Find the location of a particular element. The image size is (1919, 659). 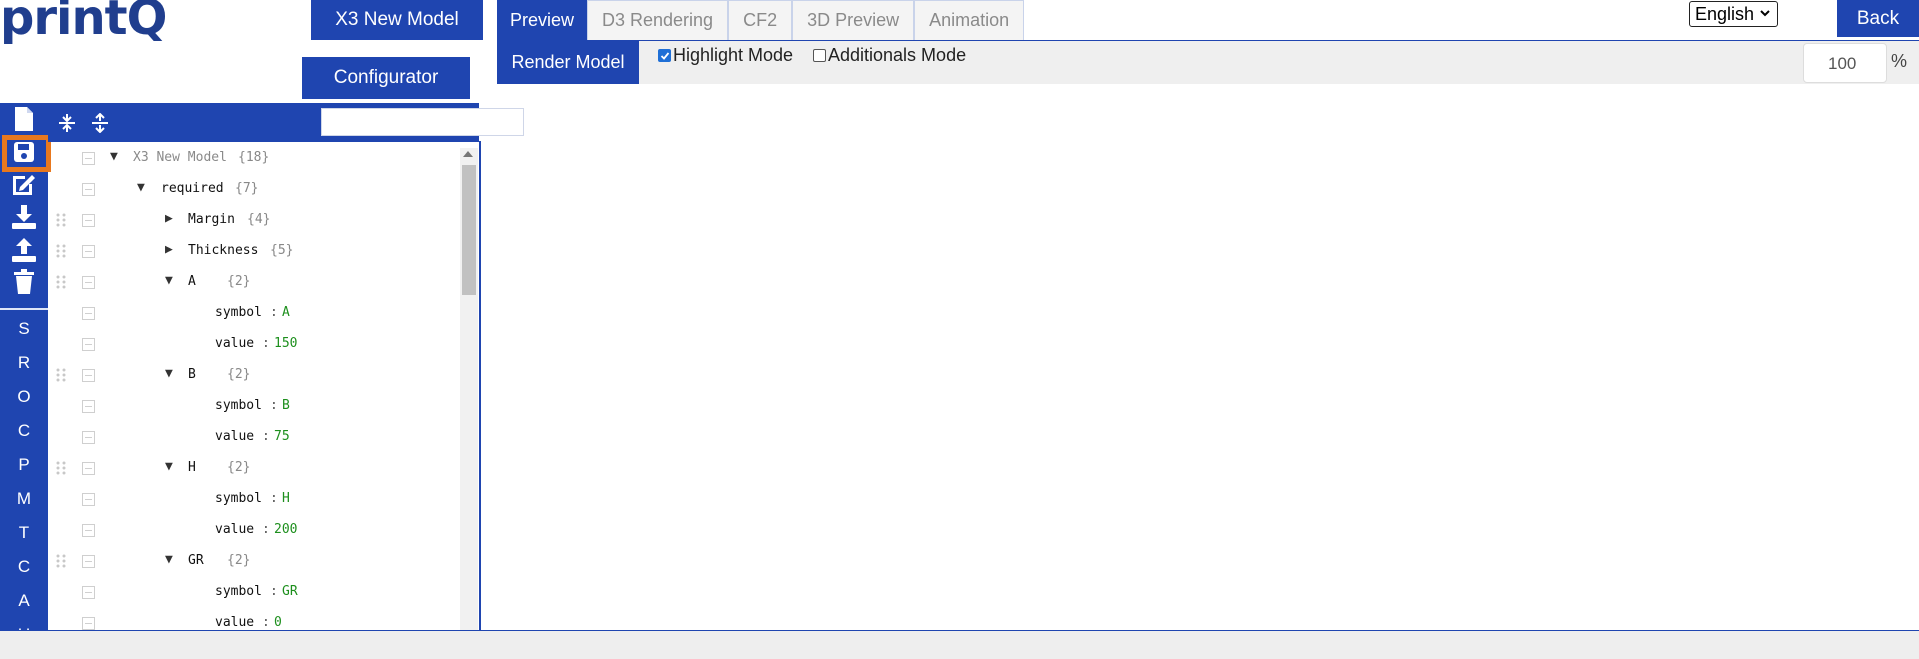

tree-row-a-symbol: symbol : A is located at coordinates (254, 312).